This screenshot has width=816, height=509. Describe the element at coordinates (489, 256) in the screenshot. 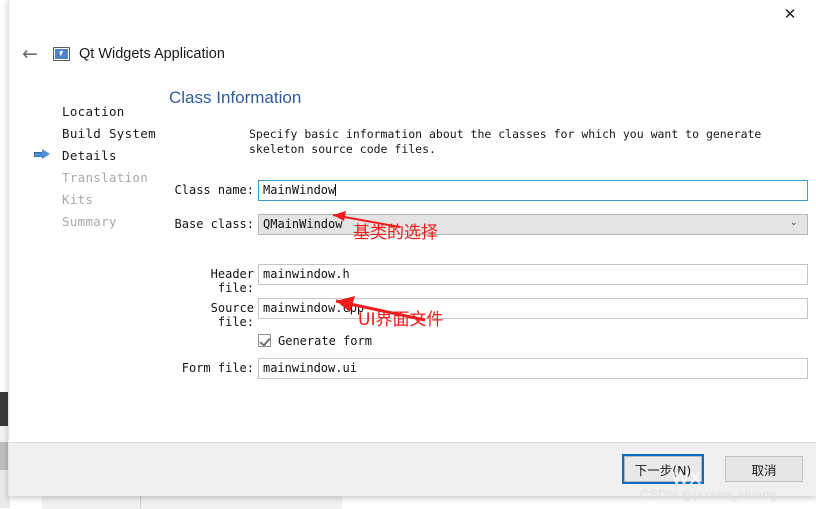

I see `form-spacer` at that location.